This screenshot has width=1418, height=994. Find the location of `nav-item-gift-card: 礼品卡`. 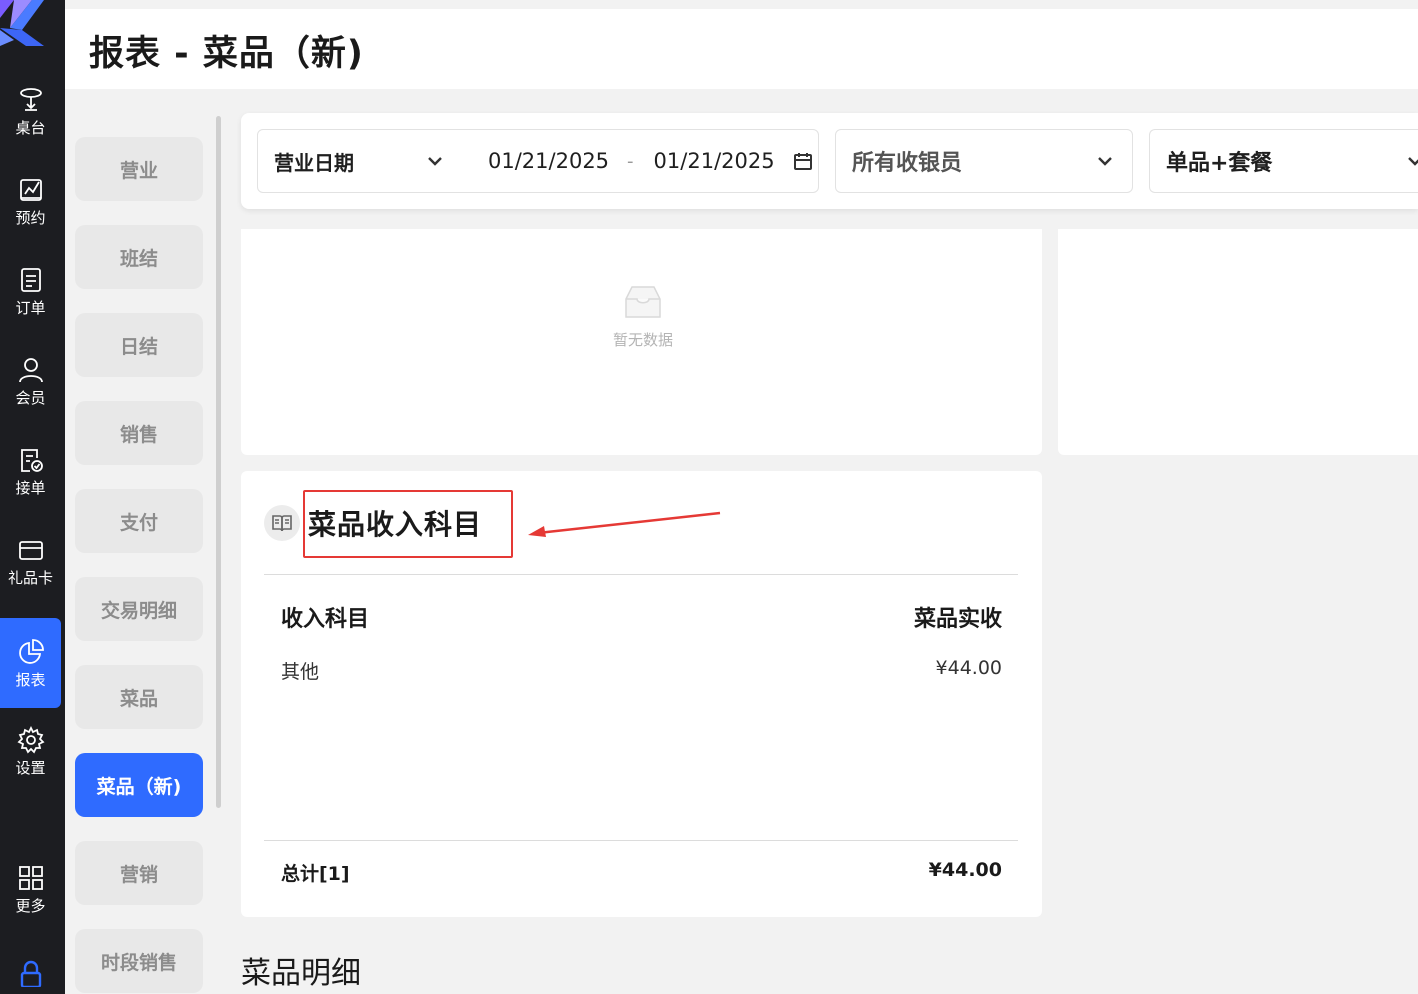

nav-item-gift-card: 礼品卡 is located at coordinates (30, 561).